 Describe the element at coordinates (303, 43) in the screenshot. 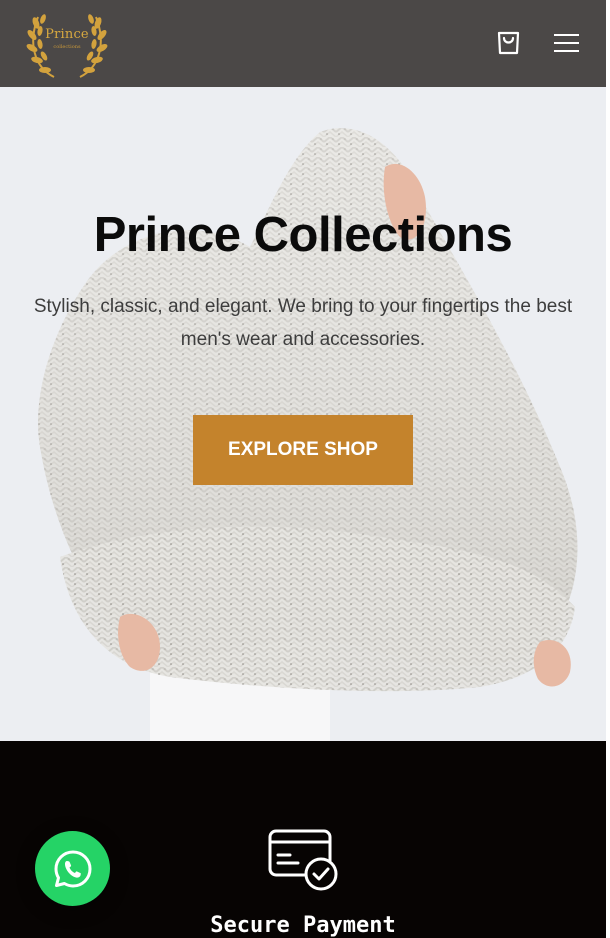

I see `site-header: Prince collections` at that location.